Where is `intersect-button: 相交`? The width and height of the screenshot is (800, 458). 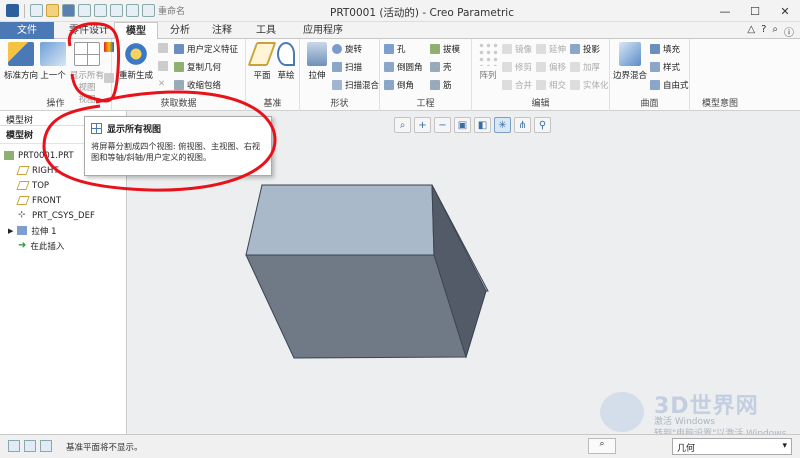
intersect-button: 相交 is located at coordinates (551, 85).